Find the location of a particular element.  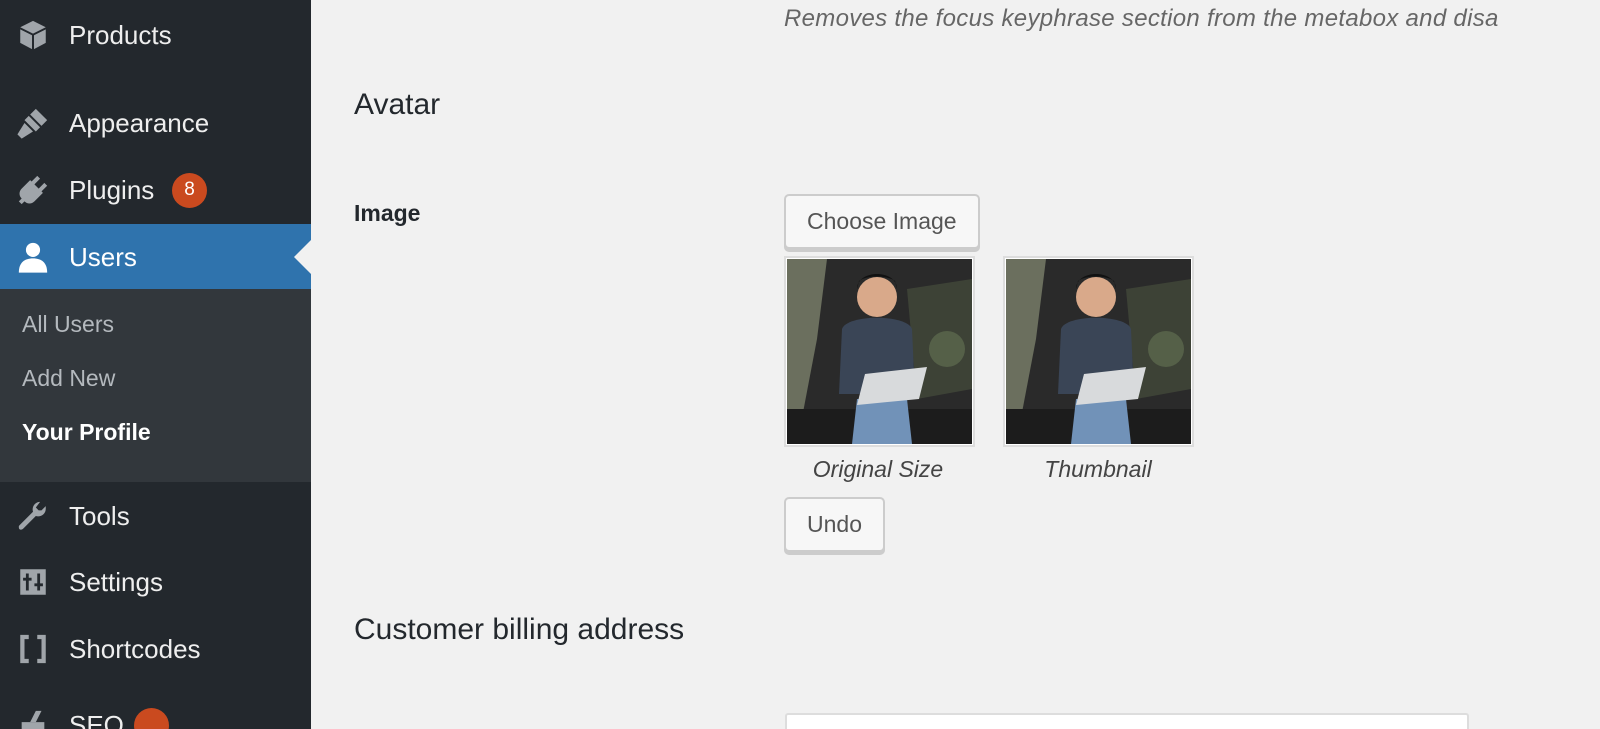

sidebar-item-users: Users is located at coordinates (155, 257).